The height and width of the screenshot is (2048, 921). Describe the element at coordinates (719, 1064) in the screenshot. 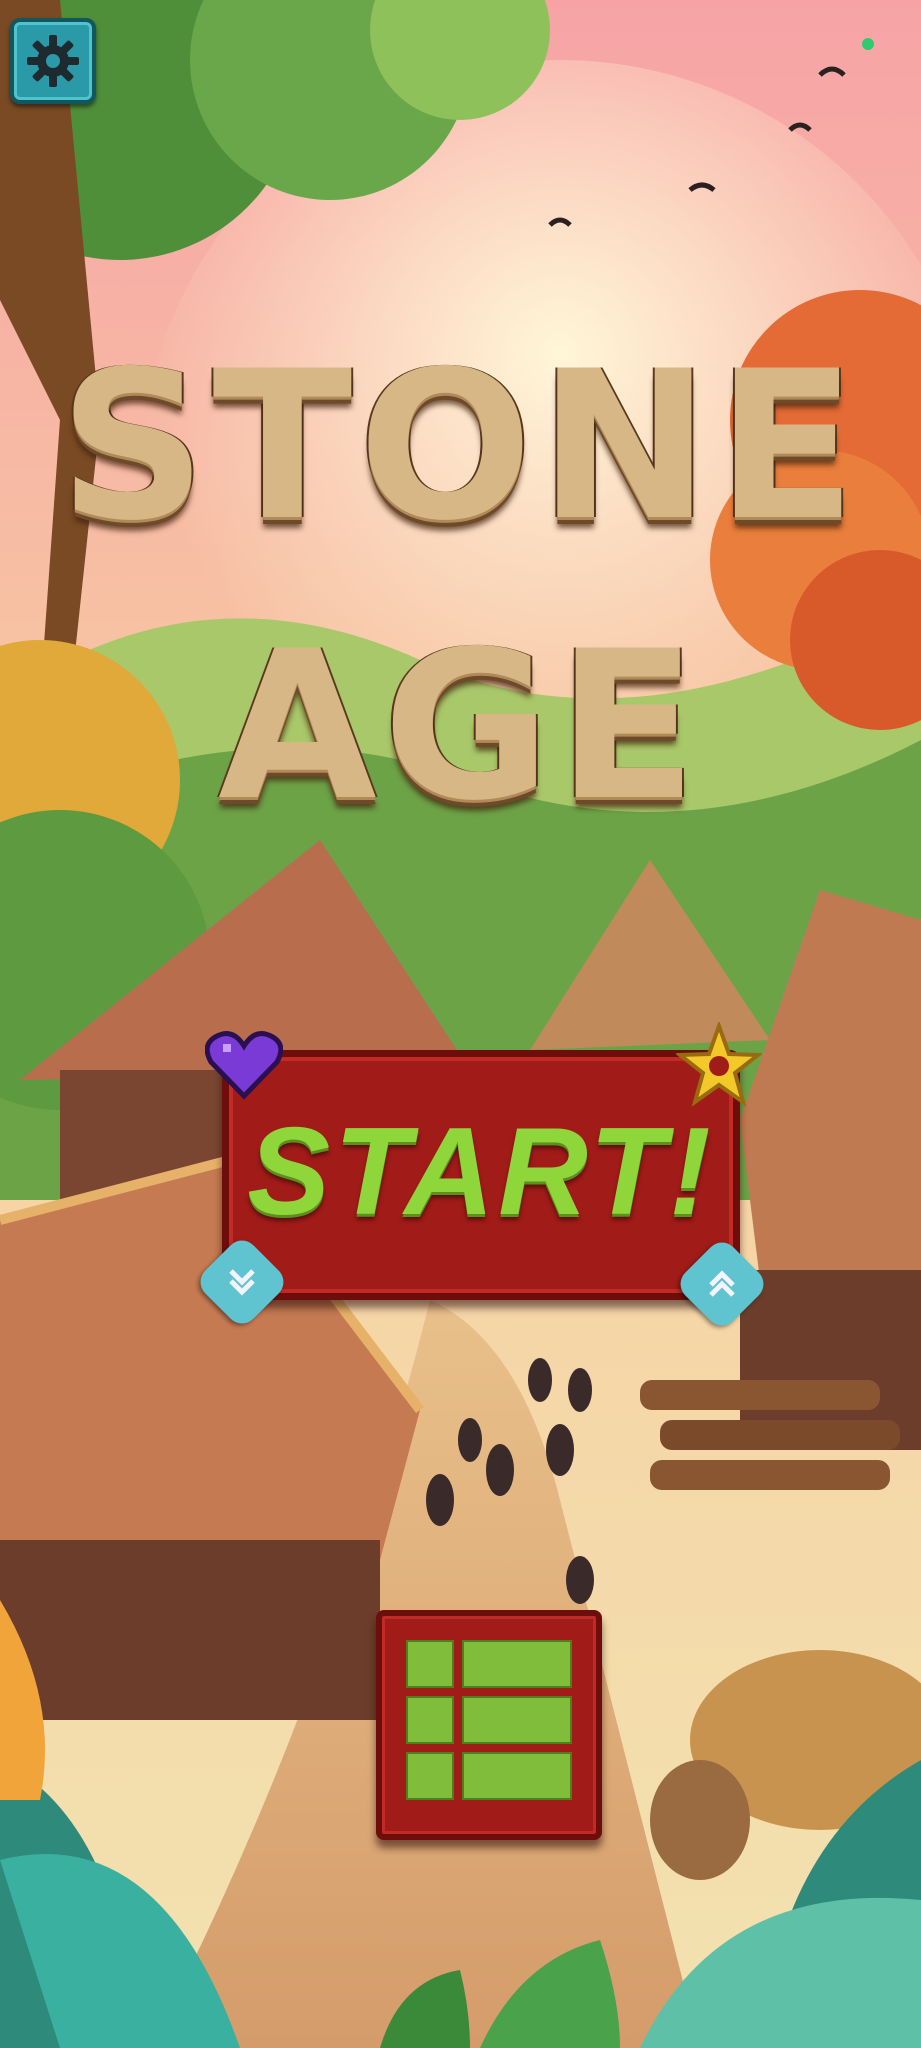

I see `star-icon` at that location.